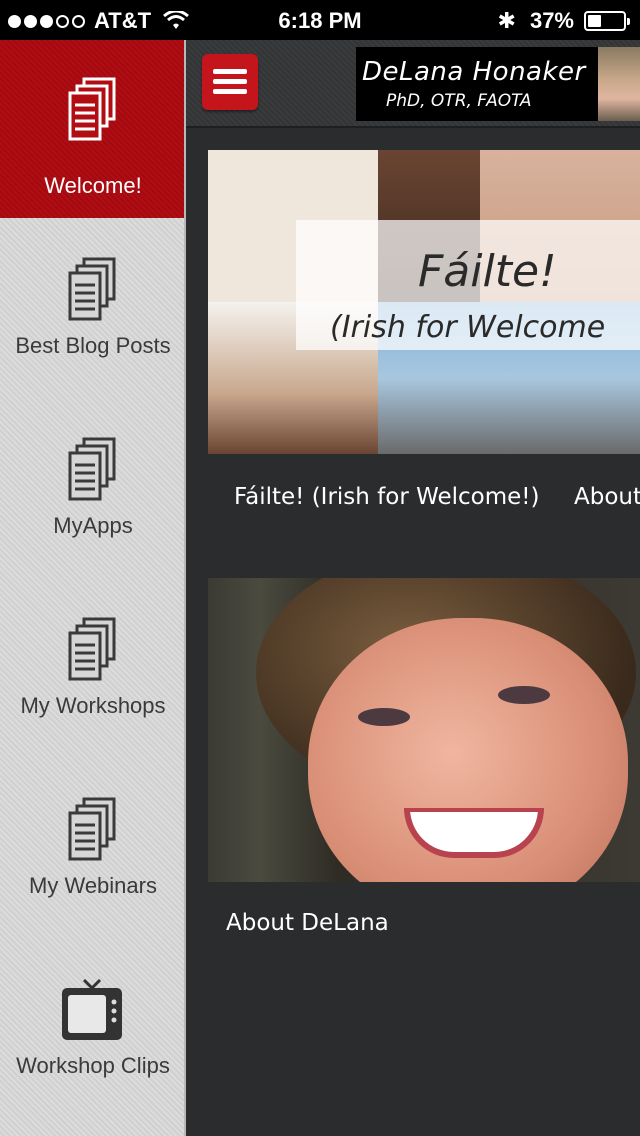  What do you see at coordinates (93, 885) in the screenshot?
I see `sidebar-item-label: My Webinars` at bounding box center [93, 885].